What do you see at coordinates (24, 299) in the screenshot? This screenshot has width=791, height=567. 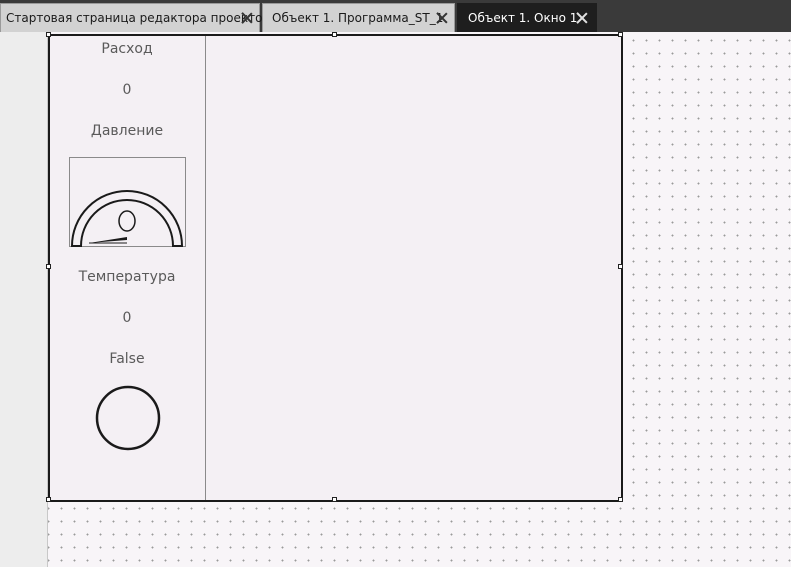 I see `canvas-ruler-strip` at bounding box center [24, 299].